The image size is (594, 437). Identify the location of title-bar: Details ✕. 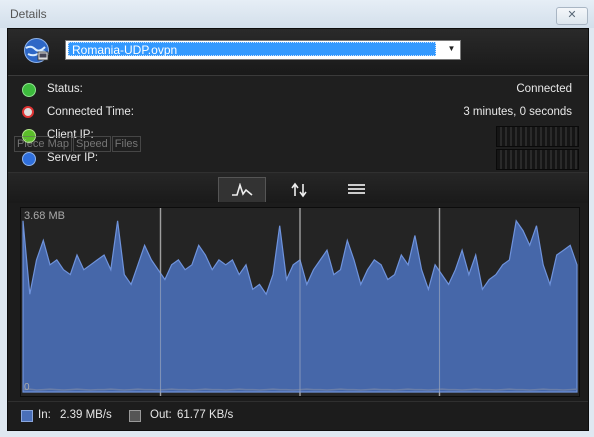
(297, 14).